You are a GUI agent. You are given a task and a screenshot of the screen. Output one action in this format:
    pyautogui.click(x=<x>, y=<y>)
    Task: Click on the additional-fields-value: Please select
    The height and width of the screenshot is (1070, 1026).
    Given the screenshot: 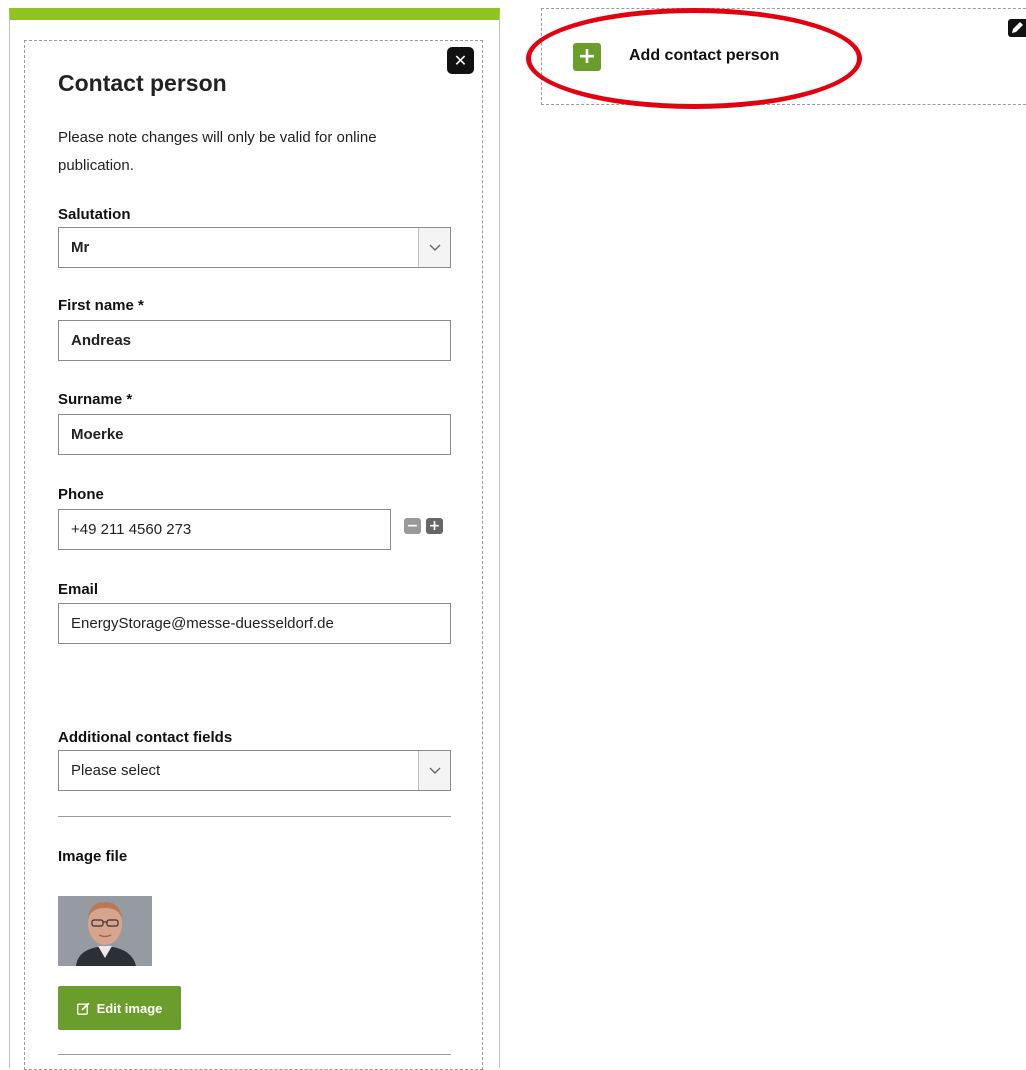 What is the action you would take?
    pyautogui.click(x=116, y=770)
    